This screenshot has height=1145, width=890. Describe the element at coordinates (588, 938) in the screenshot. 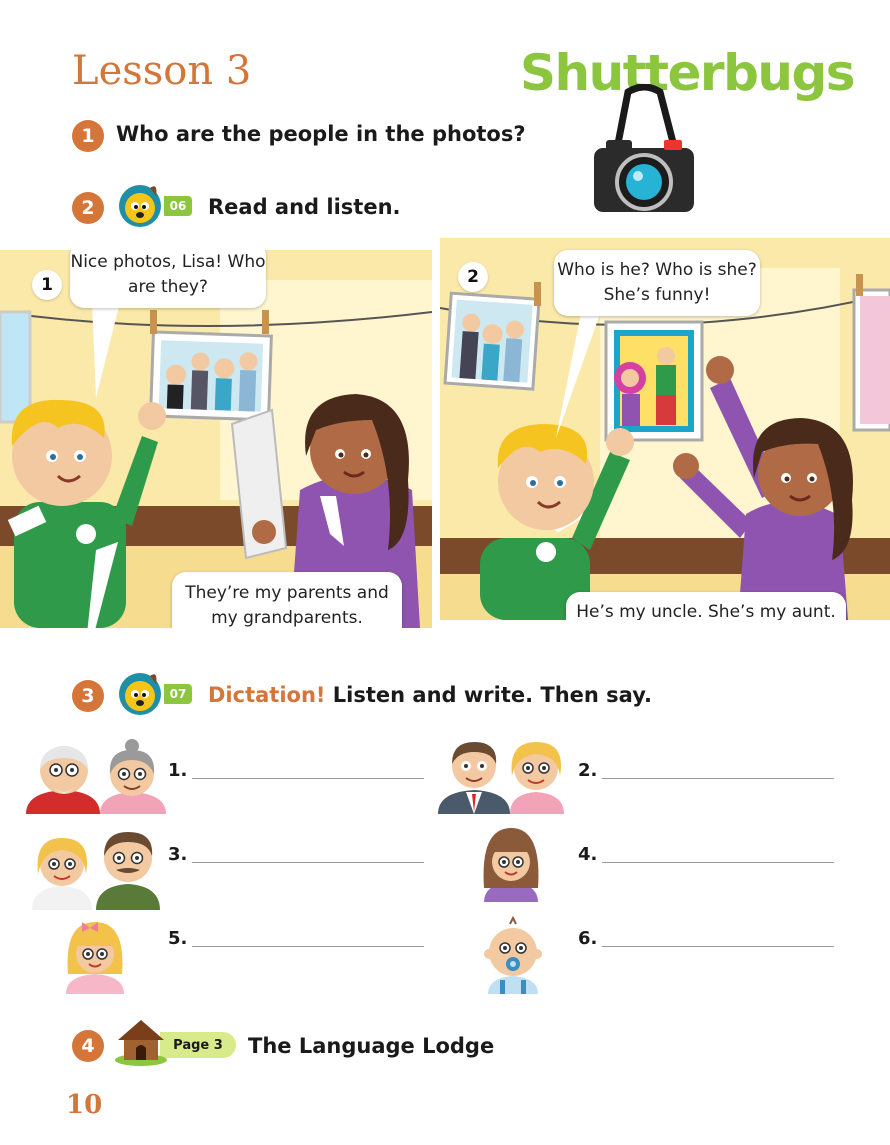

I see `item-6-number: 6.` at that location.